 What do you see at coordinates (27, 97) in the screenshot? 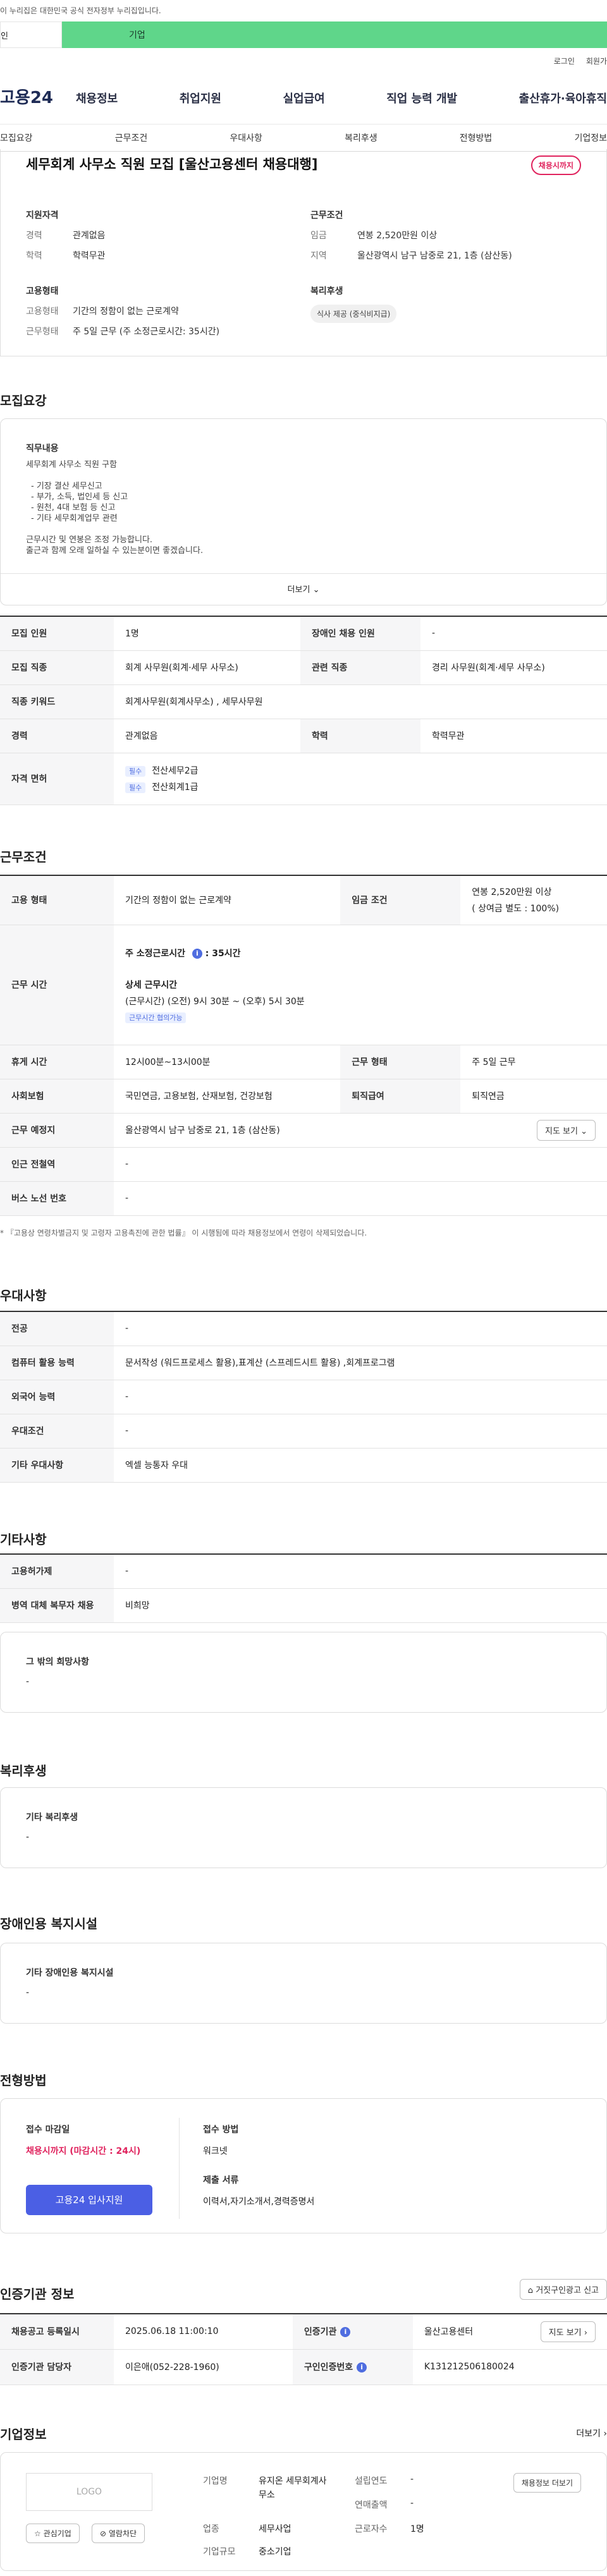
I see `site-logo: 고용24` at bounding box center [27, 97].